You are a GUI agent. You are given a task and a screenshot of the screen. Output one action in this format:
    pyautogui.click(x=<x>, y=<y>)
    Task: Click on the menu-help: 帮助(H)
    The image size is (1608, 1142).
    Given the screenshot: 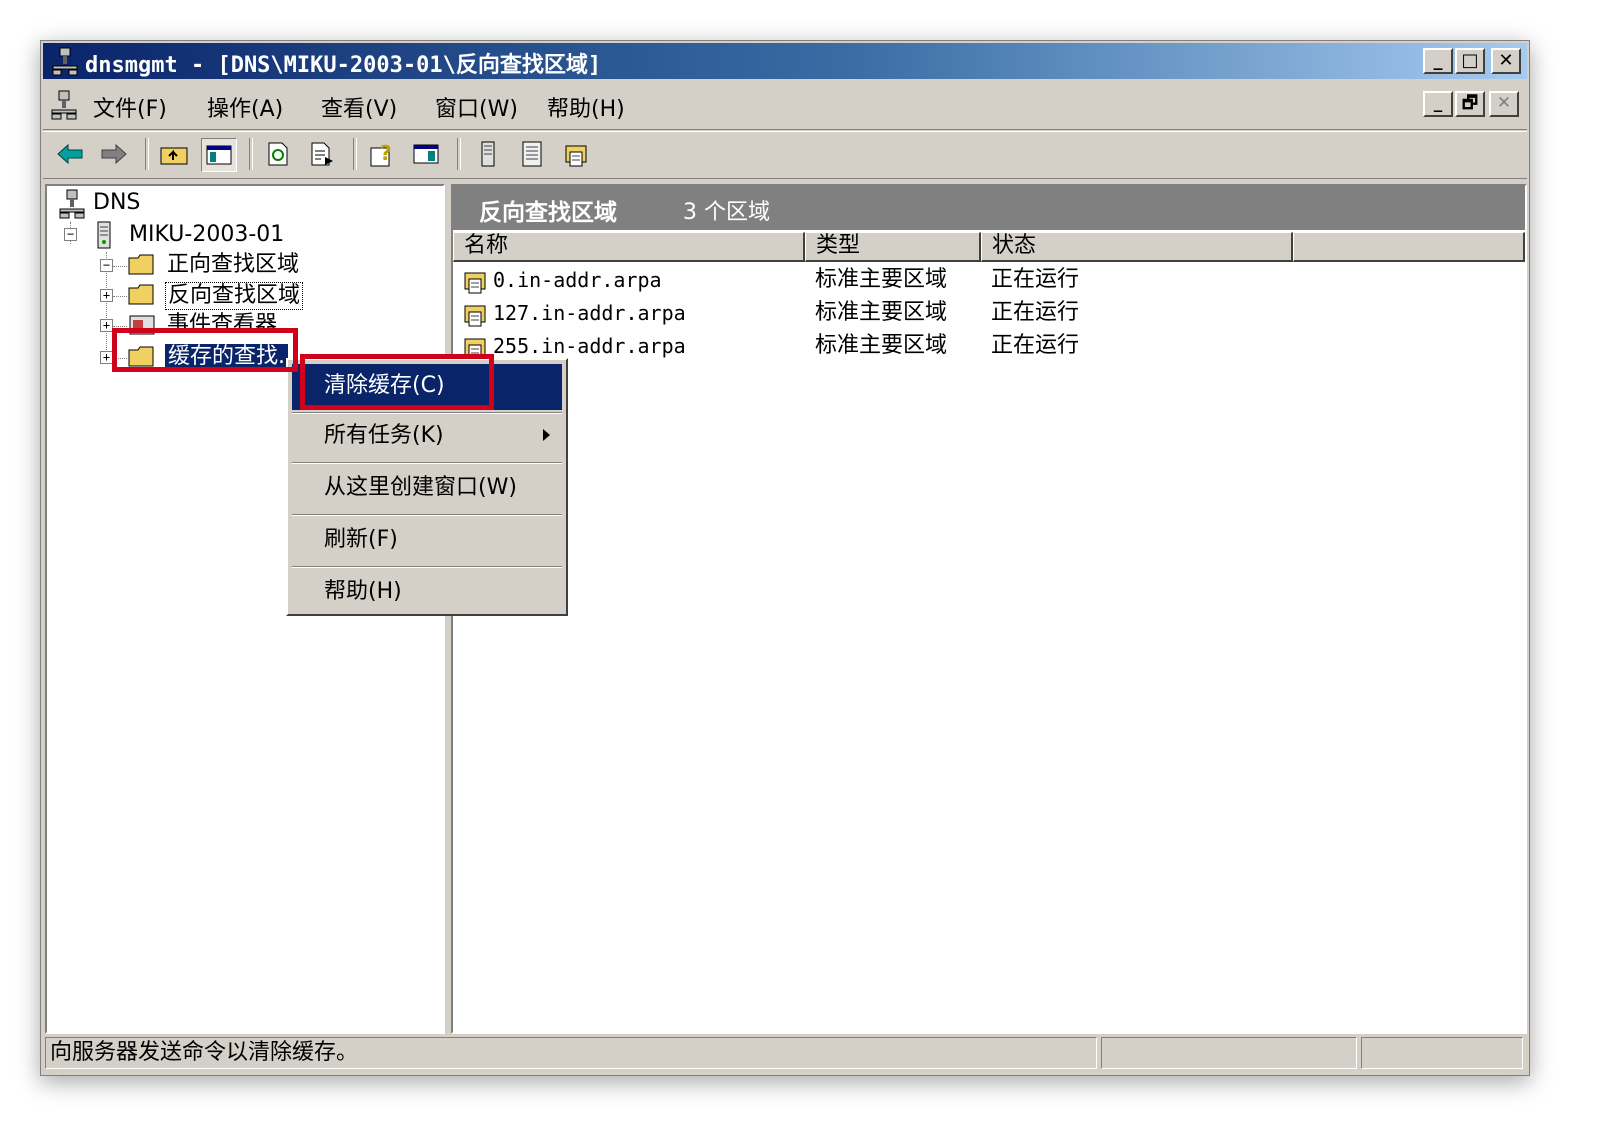 What is the action you would take?
    pyautogui.click(x=586, y=107)
    